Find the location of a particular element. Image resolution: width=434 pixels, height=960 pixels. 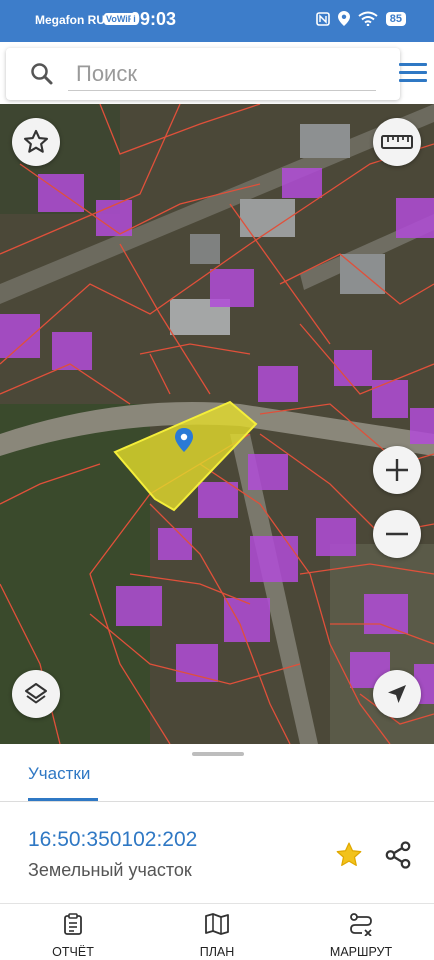

navigation-arrow-icon is located at coordinates (397, 694).